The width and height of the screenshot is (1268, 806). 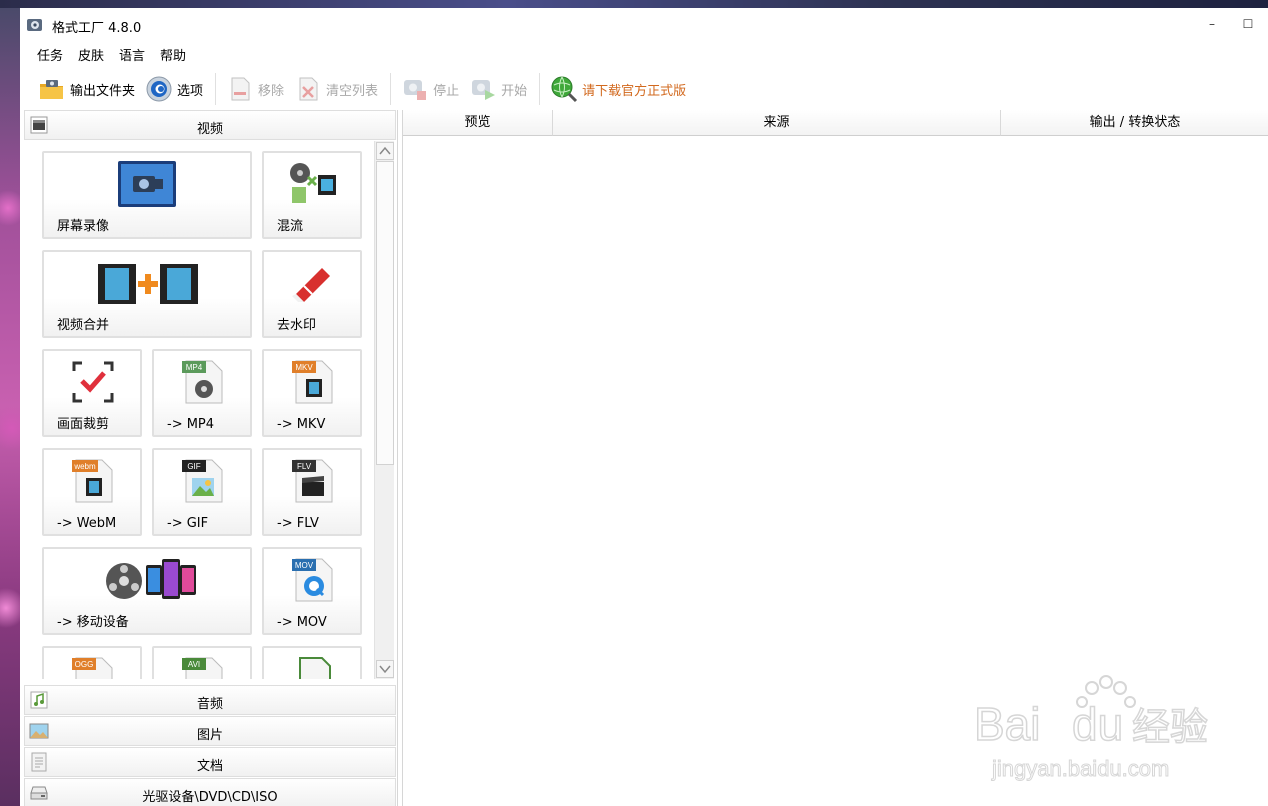 What do you see at coordinates (311, 285) in the screenshot?
I see `eraser-icon` at bounding box center [311, 285].